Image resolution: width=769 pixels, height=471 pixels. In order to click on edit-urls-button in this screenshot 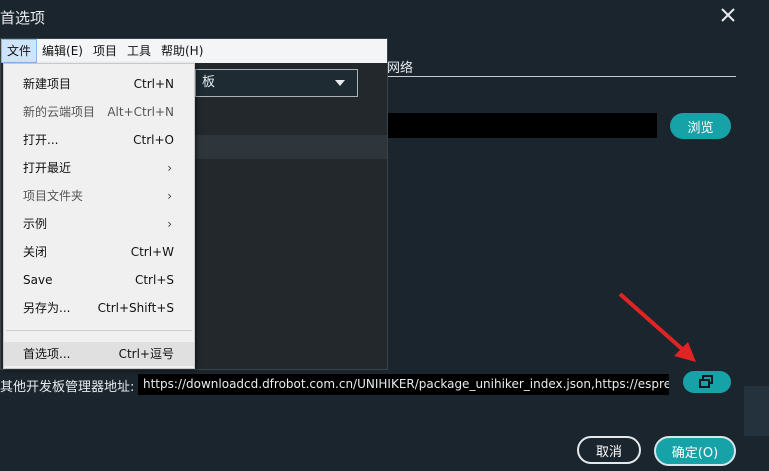, I will do `click(707, 382)`.